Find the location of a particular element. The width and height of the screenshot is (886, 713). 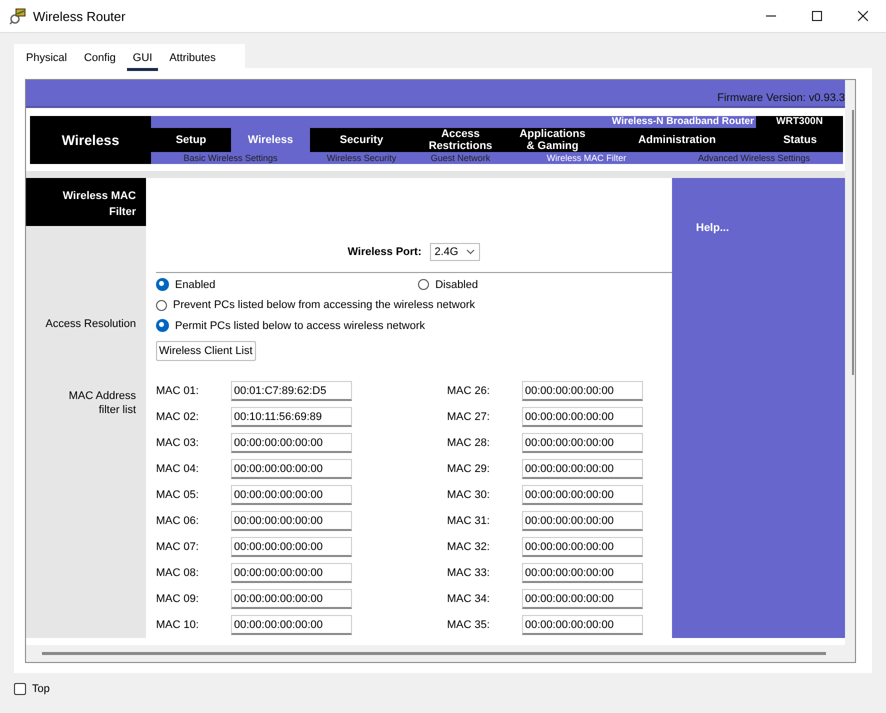

section-title: Wireless is located at coordinates (90, 140).